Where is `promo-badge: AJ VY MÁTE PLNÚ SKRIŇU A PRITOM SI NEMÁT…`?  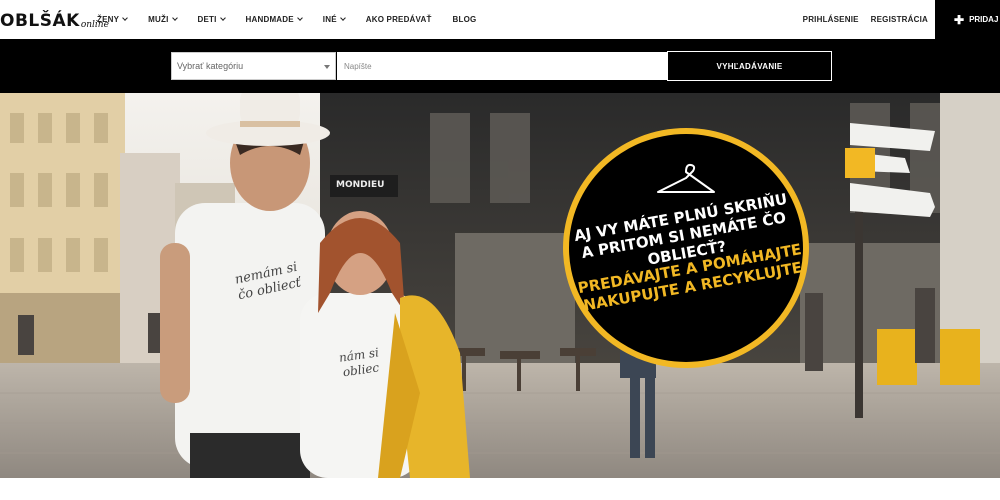 promo-badge: AJ VY MÁTE PLNÚ SKRIŇU A PRITOM SI NEMÁT… is located at coordinates (686, 248).